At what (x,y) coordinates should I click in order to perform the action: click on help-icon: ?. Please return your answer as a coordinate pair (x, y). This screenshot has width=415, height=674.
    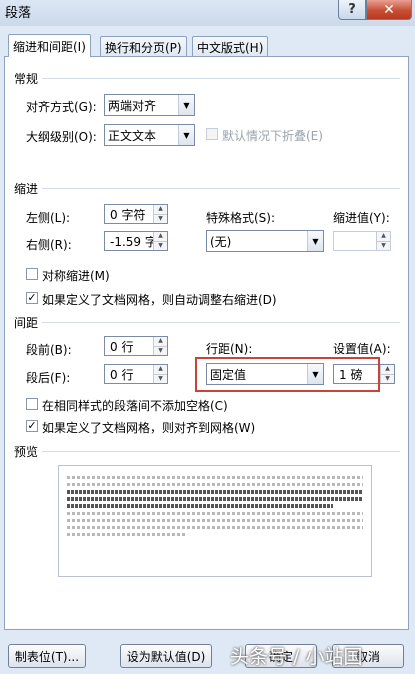
    Looking at the image, I should click on (352, 9).